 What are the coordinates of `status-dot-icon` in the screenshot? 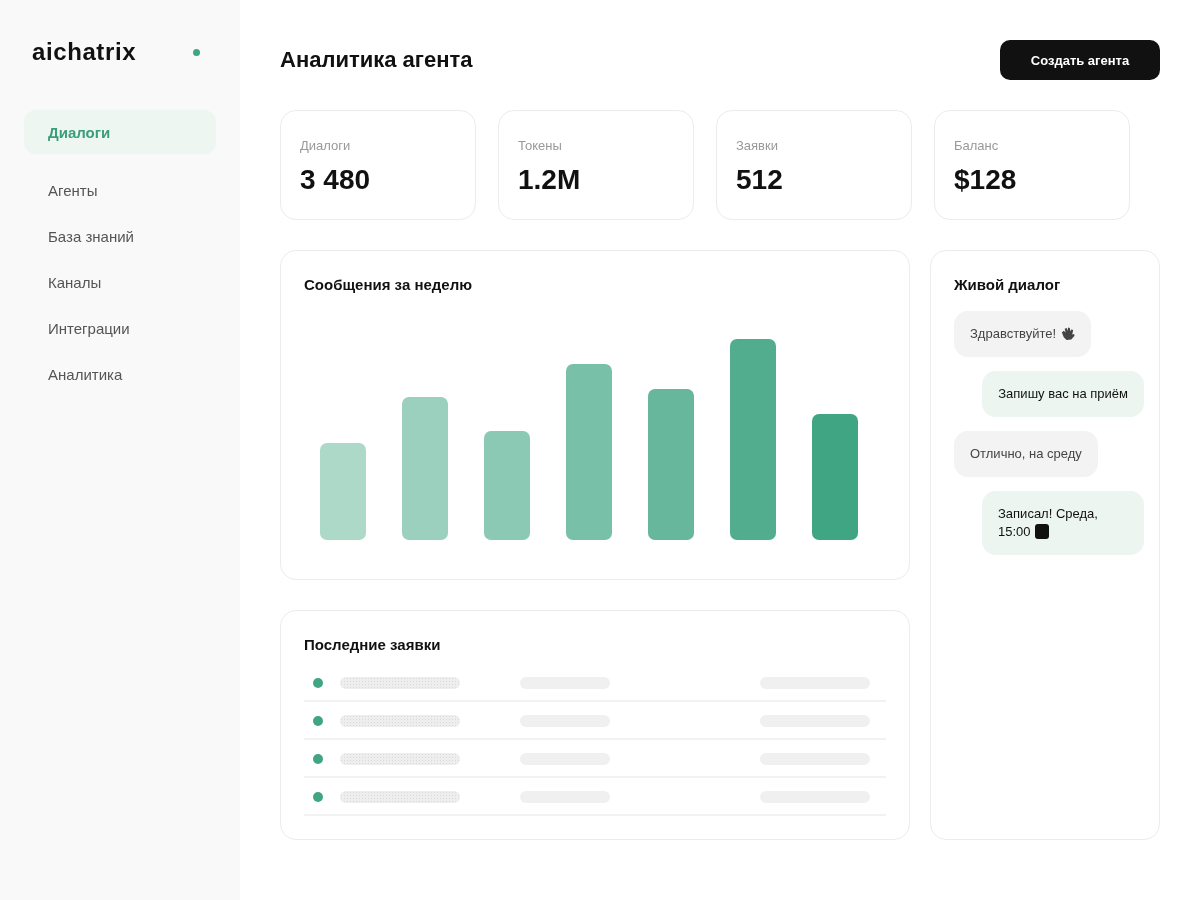 It's located at (196, 52).